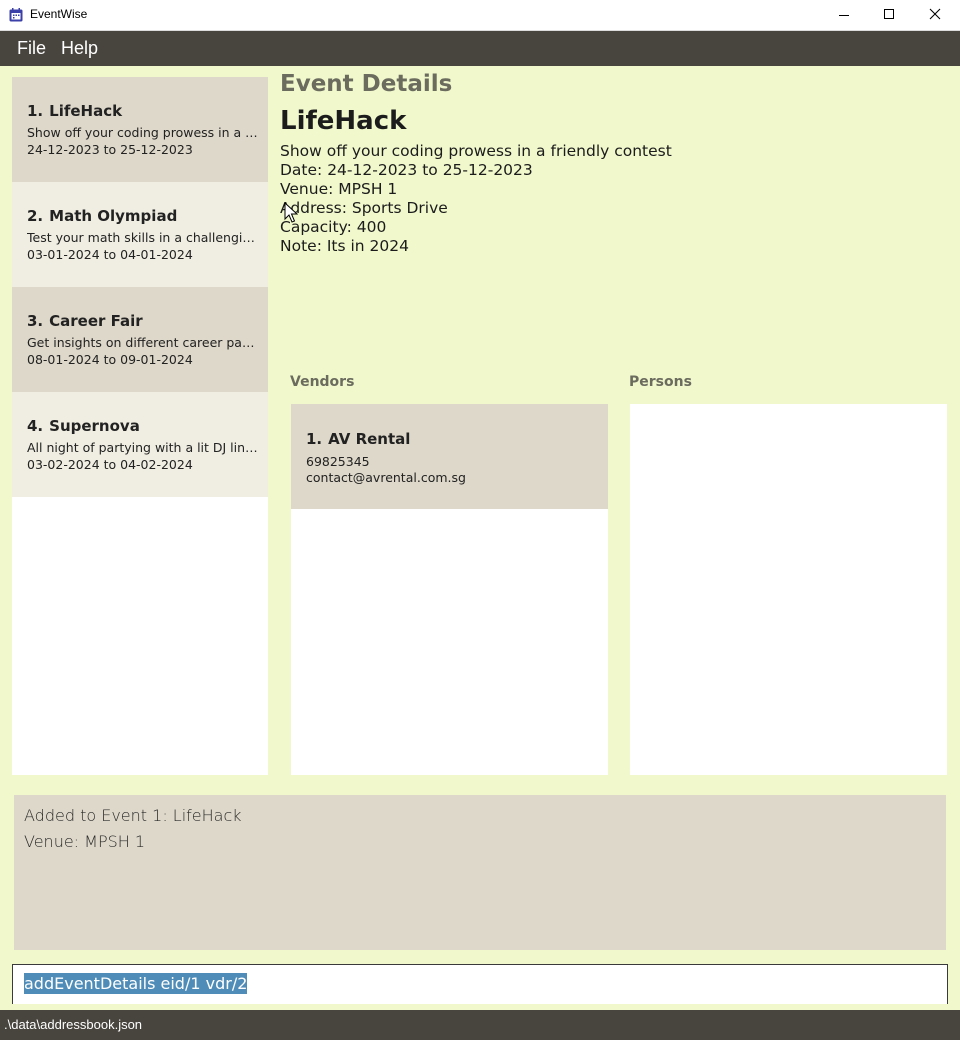 This screenshot has width=960, height=1040. What do you see at coordinates (457, 439) in the screenshot?
I see `vendor-card-title: 1. AV Rental` at bounding box center [457, 439].